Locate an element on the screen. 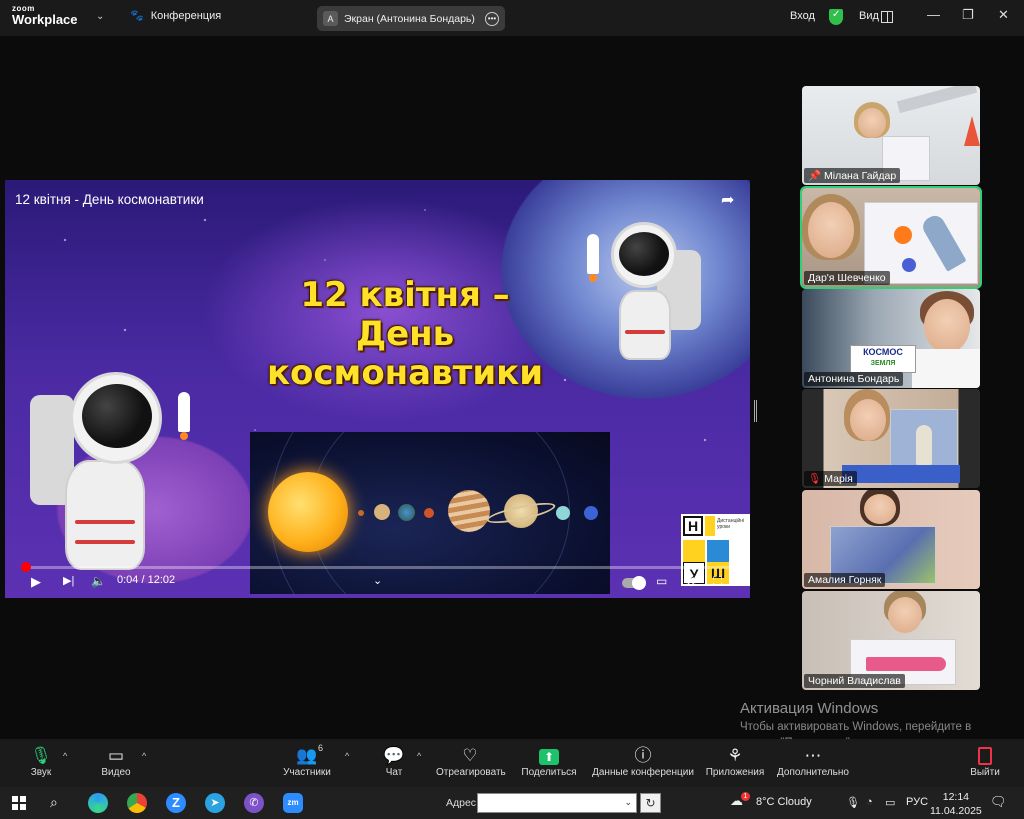 This screenshot has height=819, width=1024. more-icon: ••• is located at coordinates (492, 18).